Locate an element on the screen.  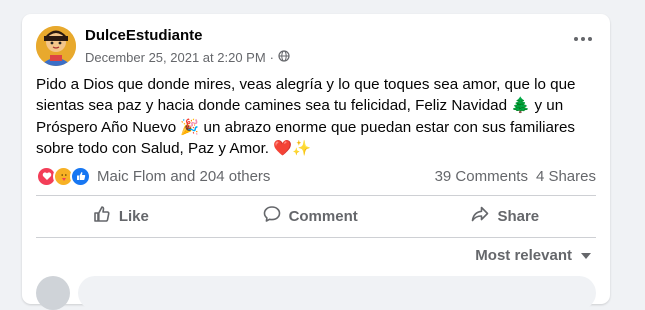
action-bar: Like Comment Share is located at coordinates (316, 216).